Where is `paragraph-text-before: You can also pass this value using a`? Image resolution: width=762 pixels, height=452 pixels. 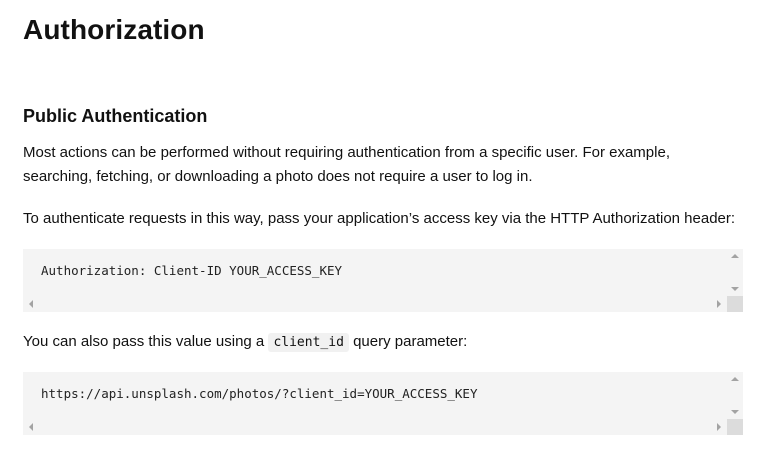 paragraph-text-before: You can also pass this value using a is located at coordinates (146, 341).